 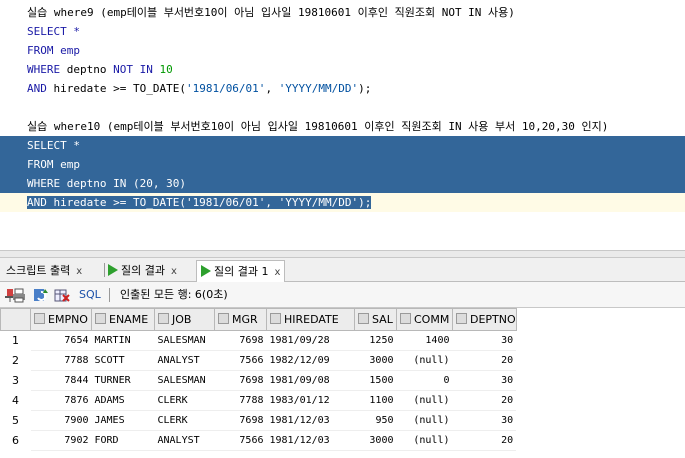 What do you see at coordinates (123, 420) in the screenshot?
I see `cell-ename: JAMES` at bounding box center [123, 420].